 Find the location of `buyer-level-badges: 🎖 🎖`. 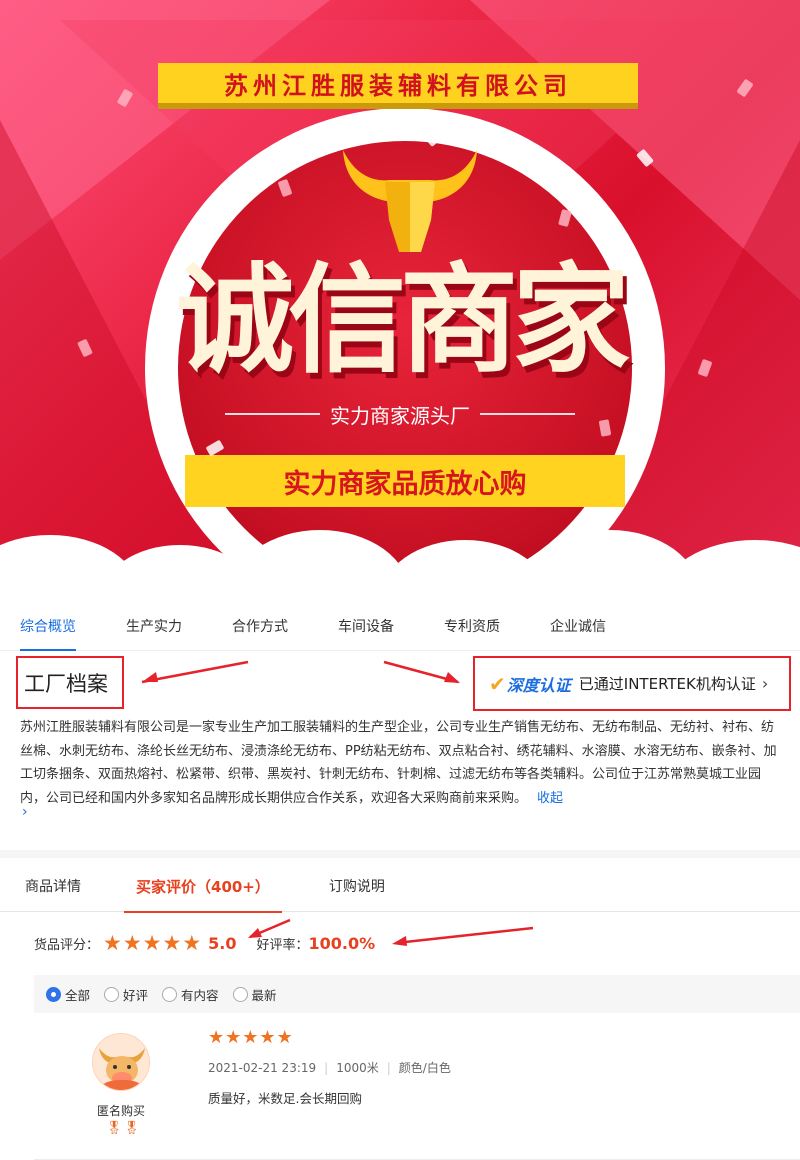

buyer-level-badges: 🎖 🎖 is located at coordinates (123, 1128).